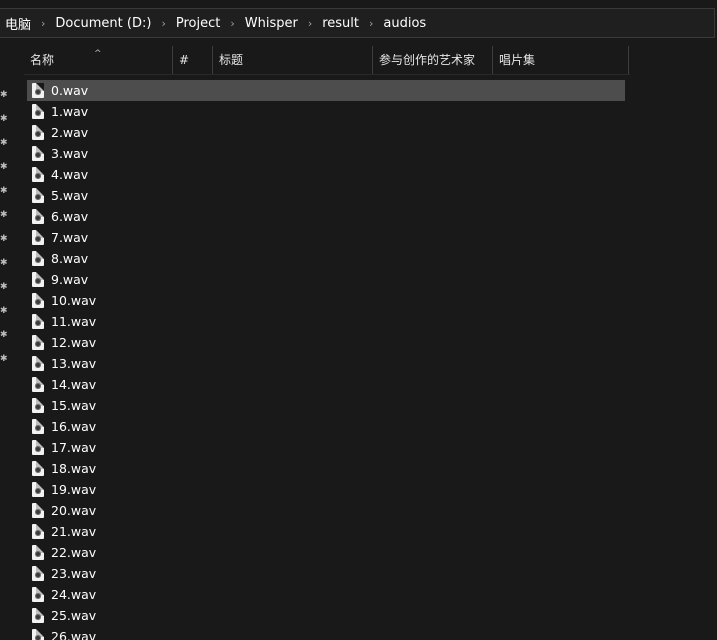  I want to click on breadcrumb-whisper: Whisper, so click(271, 23).